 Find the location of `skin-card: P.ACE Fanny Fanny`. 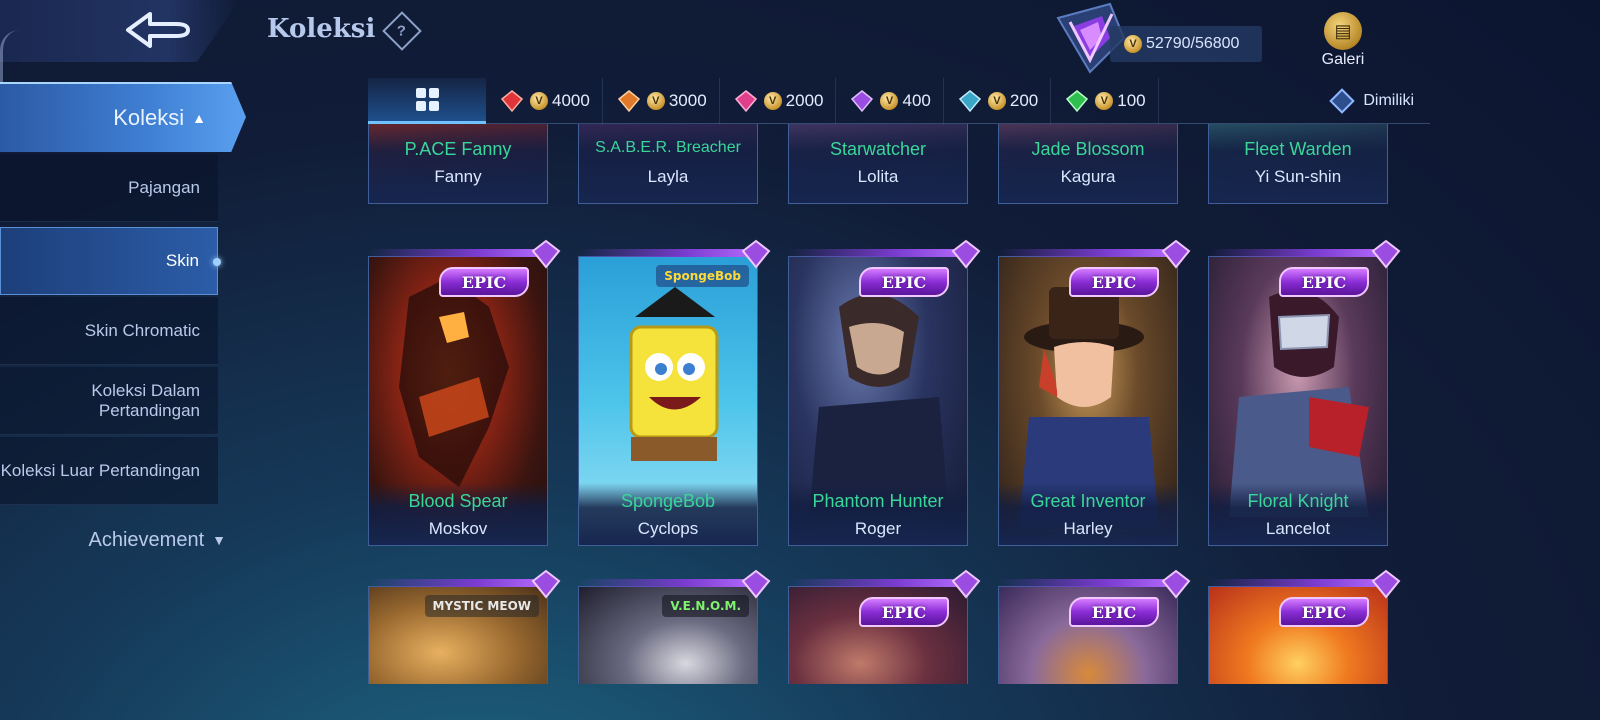

skin-card: P.ACE Fanny Fanny is located at coordinates (458, 164).